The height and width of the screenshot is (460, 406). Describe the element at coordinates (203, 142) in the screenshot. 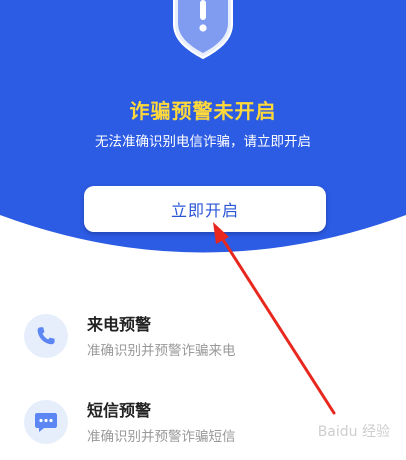

I see `warning-subtitle: 无法准确识别电信诈骗，请立即开启` at that location.